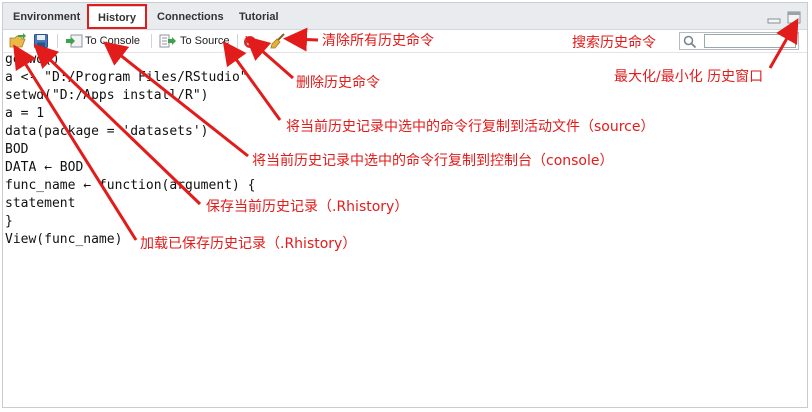 The height and width of the screenshot is (412, 812). Describe the element at coordinates (338, 83) in the screenshot. I see `annotation-delete: 删除历史命令` at that location.